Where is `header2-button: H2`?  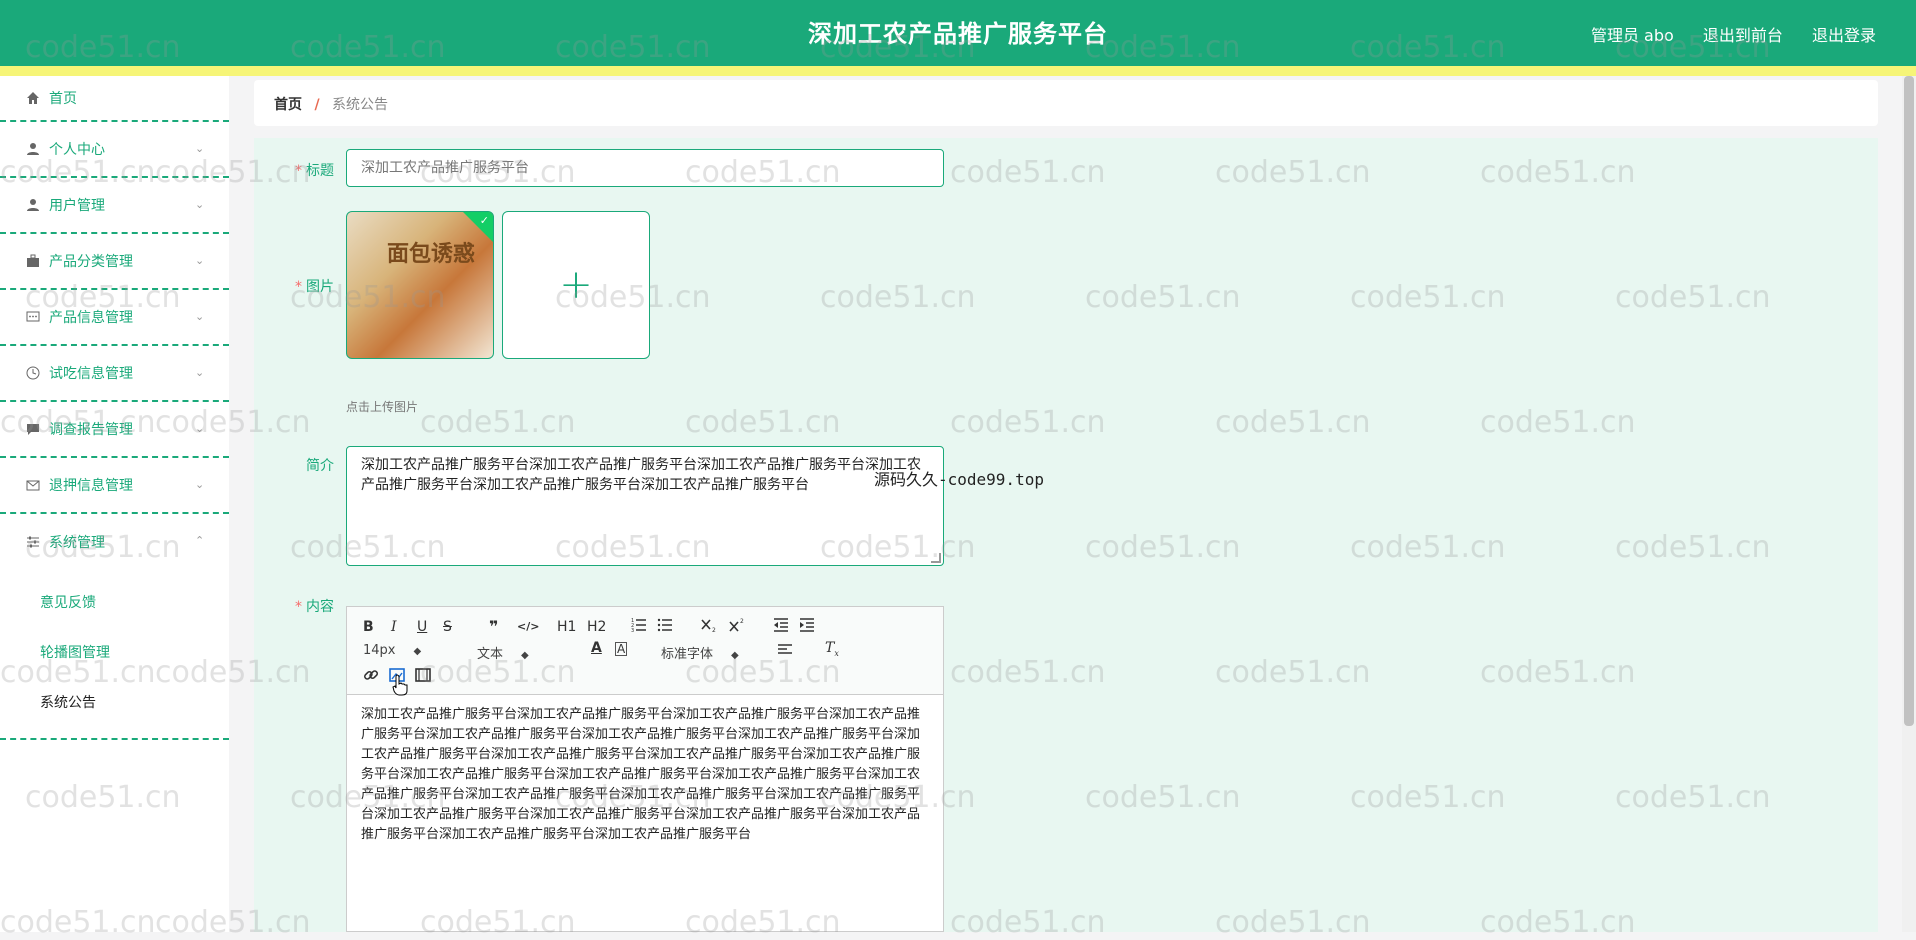
header2-button: H2 is located at coordinates (596, 627).